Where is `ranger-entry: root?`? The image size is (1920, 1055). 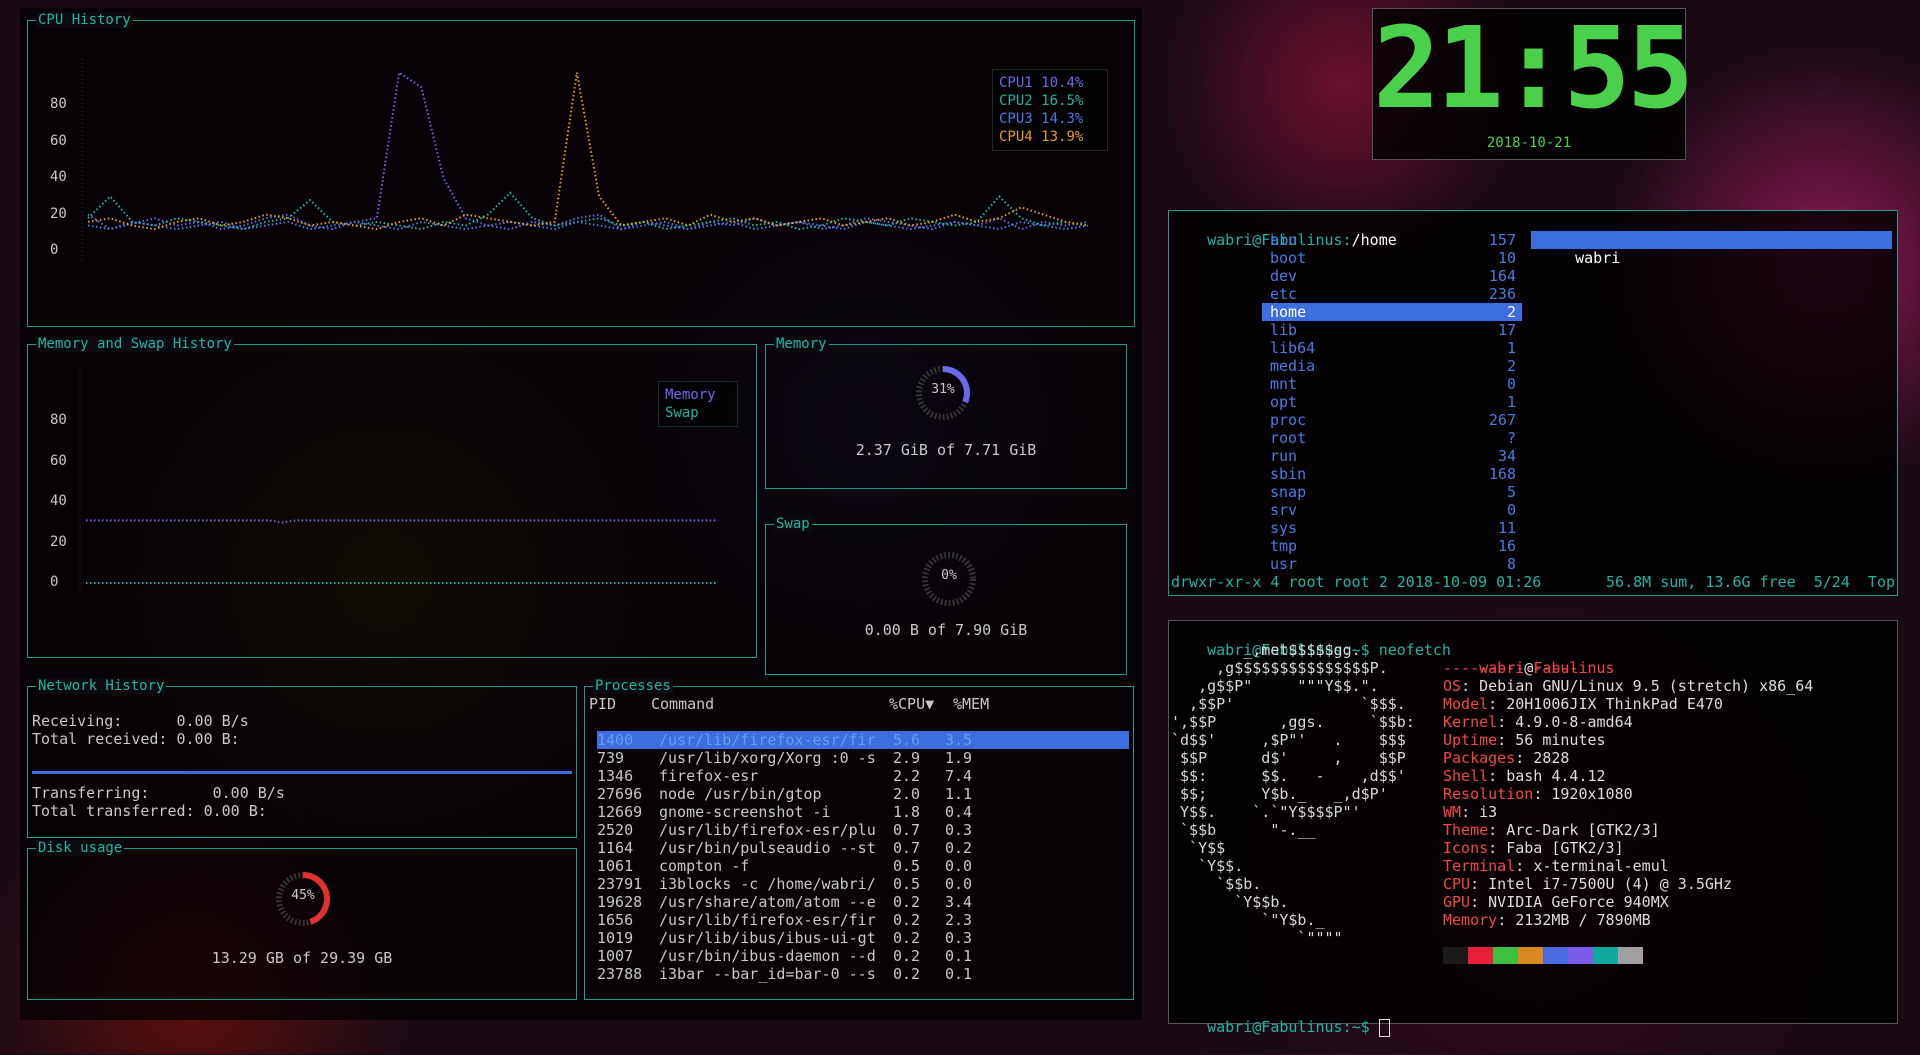 ranger-entry: root? is located at coordinates (1392, 438).